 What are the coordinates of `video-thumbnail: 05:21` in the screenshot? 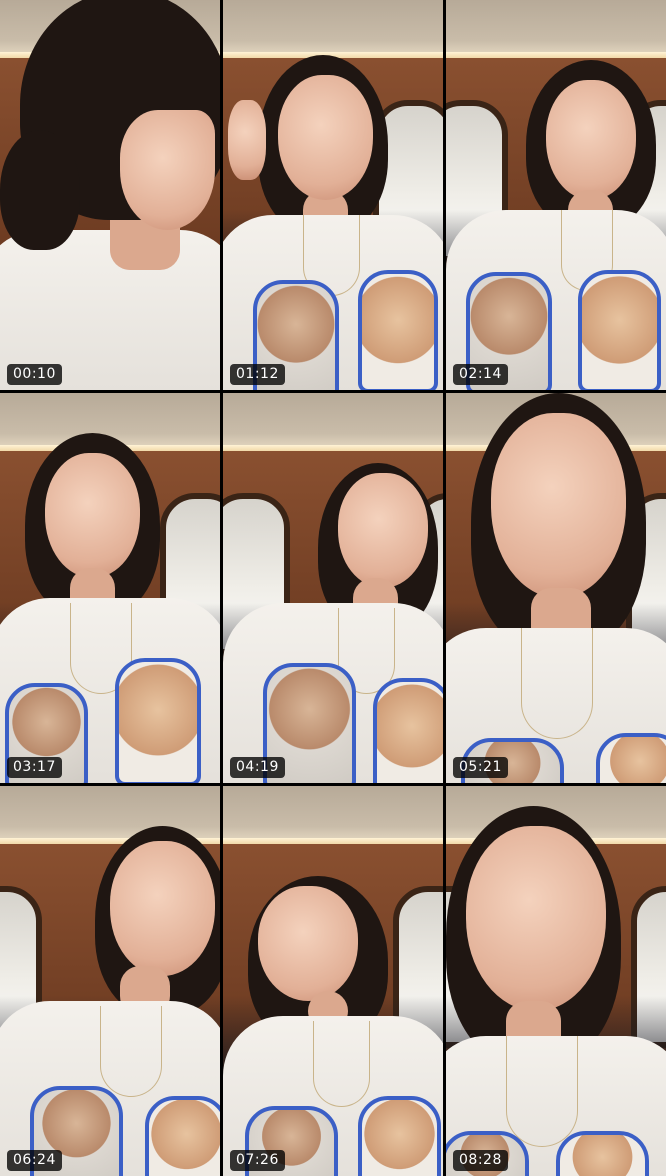 It's located at (556, 588).